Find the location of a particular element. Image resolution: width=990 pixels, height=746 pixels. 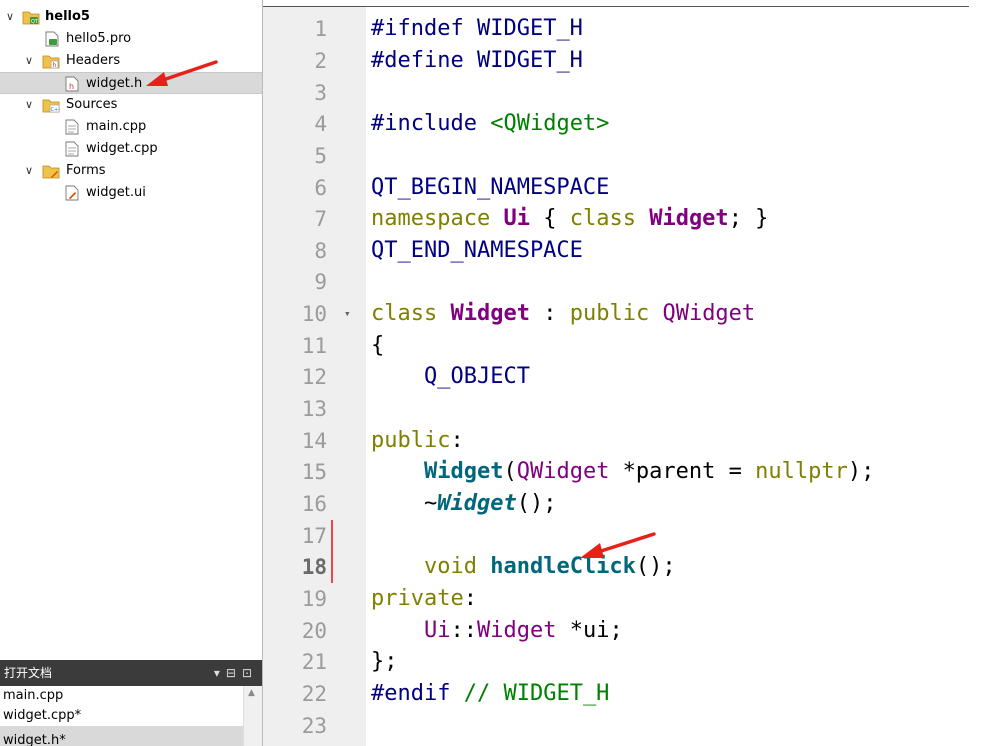

code-text: public: is located at coordinates (417, 440).